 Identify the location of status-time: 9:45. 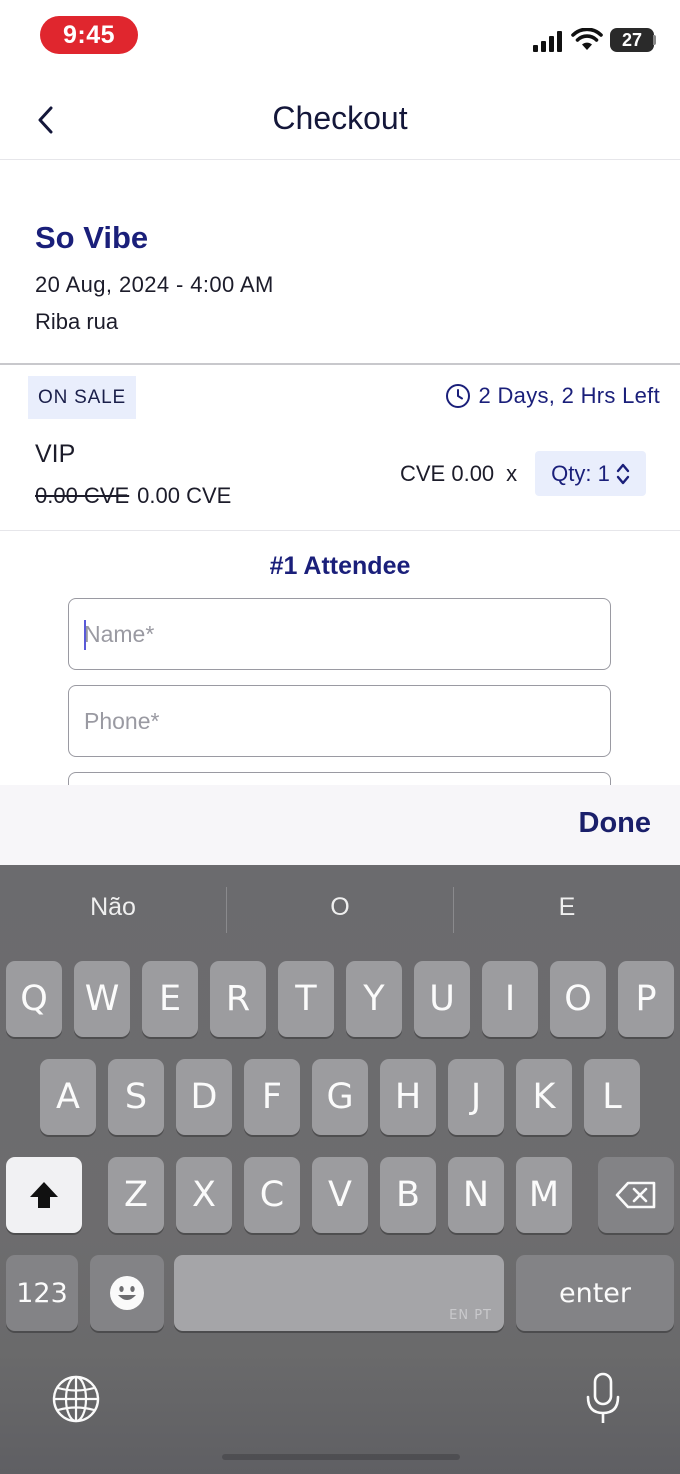
(89, 35).